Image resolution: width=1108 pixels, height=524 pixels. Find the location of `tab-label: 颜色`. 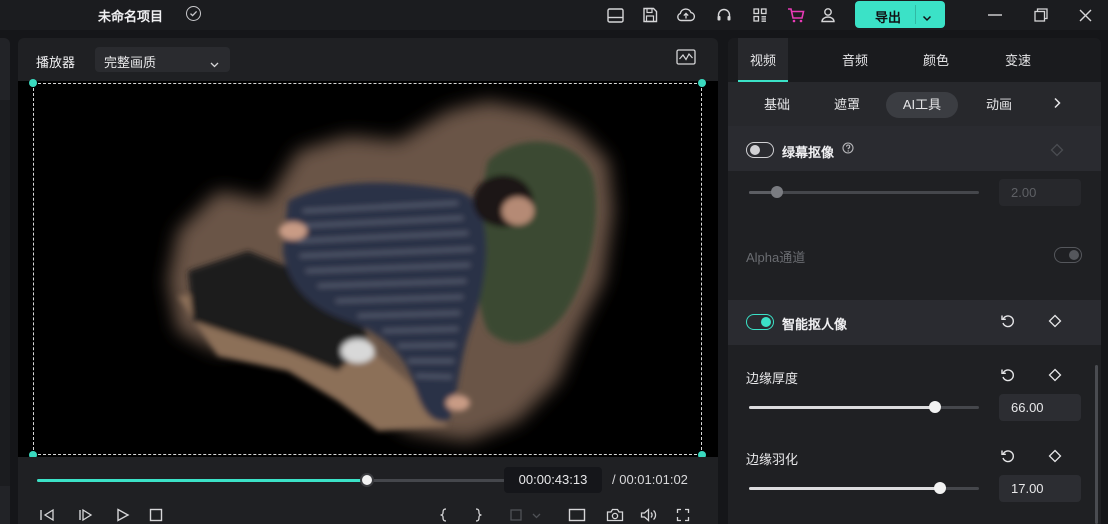

tab-label: 颜色 is located at coordinates (935, 60).